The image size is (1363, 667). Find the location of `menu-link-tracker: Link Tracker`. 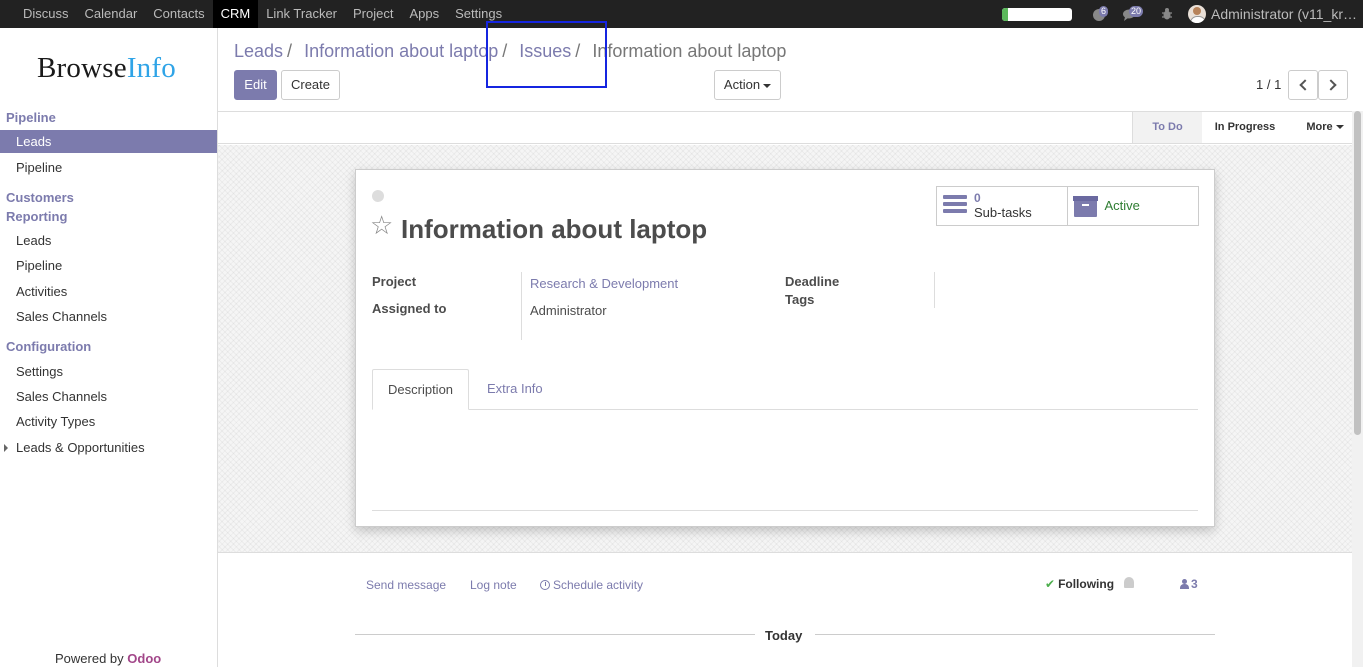

menu-link-tracker: Link Tracker is located at coordinates (301, 14).